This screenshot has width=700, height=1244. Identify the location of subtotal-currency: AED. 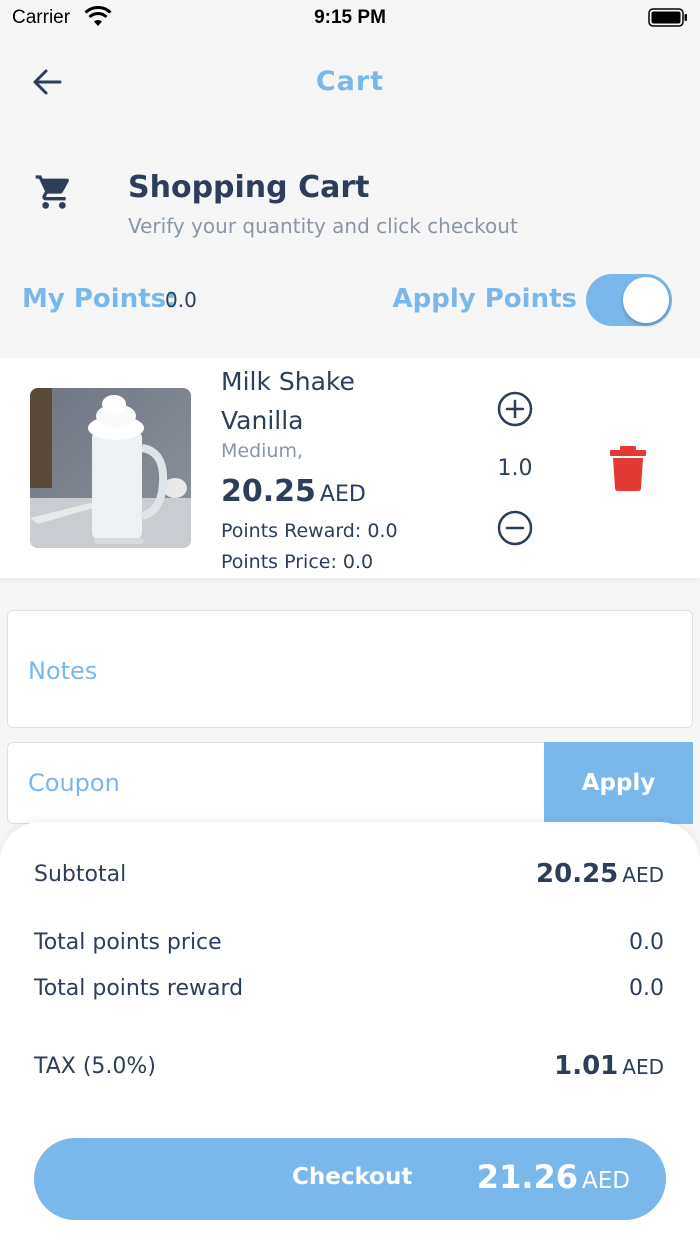
(643, 875).